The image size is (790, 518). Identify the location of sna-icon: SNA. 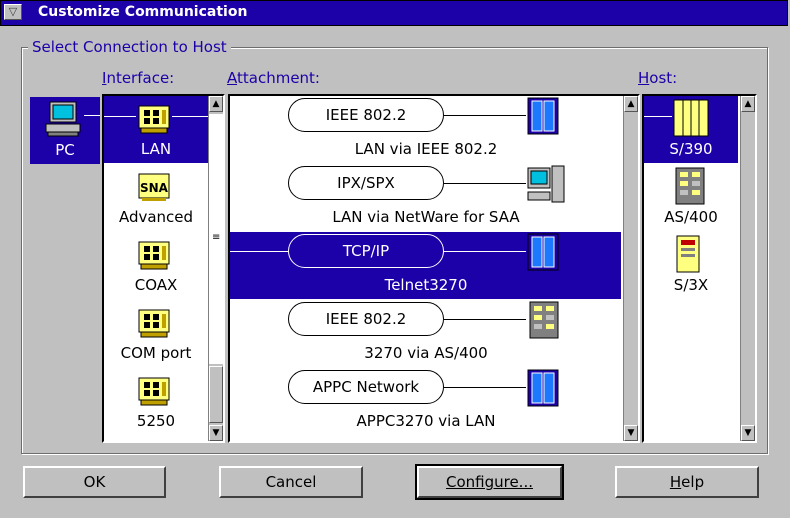
(154, 189).